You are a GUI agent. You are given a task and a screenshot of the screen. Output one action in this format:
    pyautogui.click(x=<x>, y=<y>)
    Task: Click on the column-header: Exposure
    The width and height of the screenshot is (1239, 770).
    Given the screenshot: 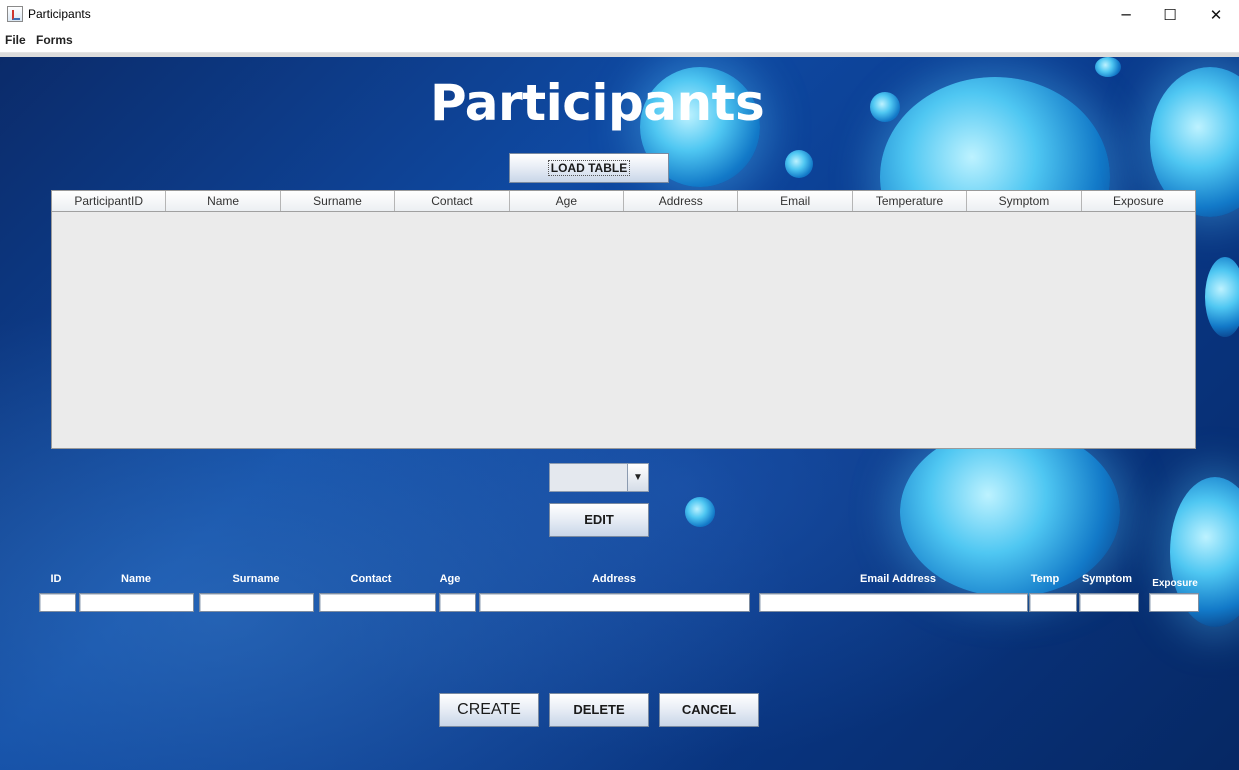 What is the action you would take?
    pyautogui.click(x=1138, y=201)
    